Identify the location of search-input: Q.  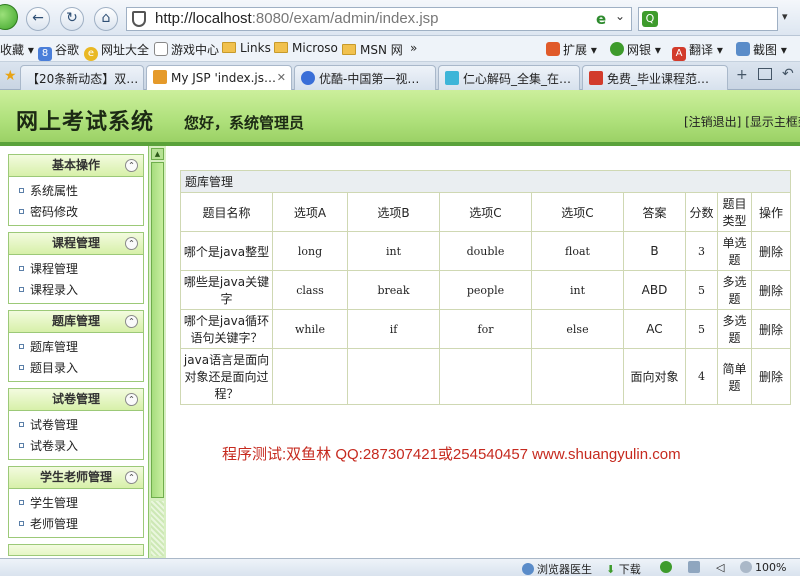
(708, 19).